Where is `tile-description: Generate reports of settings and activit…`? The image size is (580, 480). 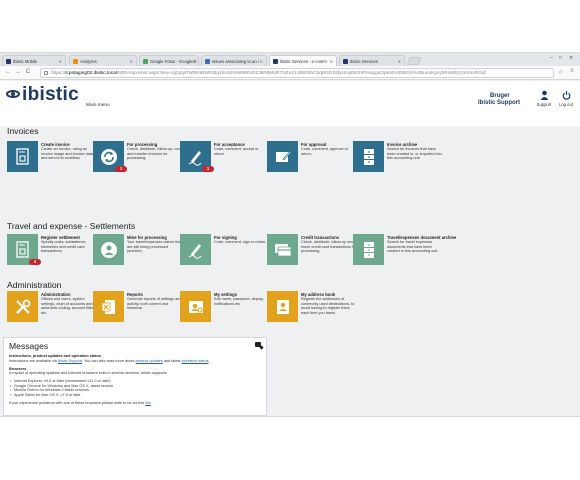 tile-description: Generate reports of settings and activit… is located at coordinates (154, 304).